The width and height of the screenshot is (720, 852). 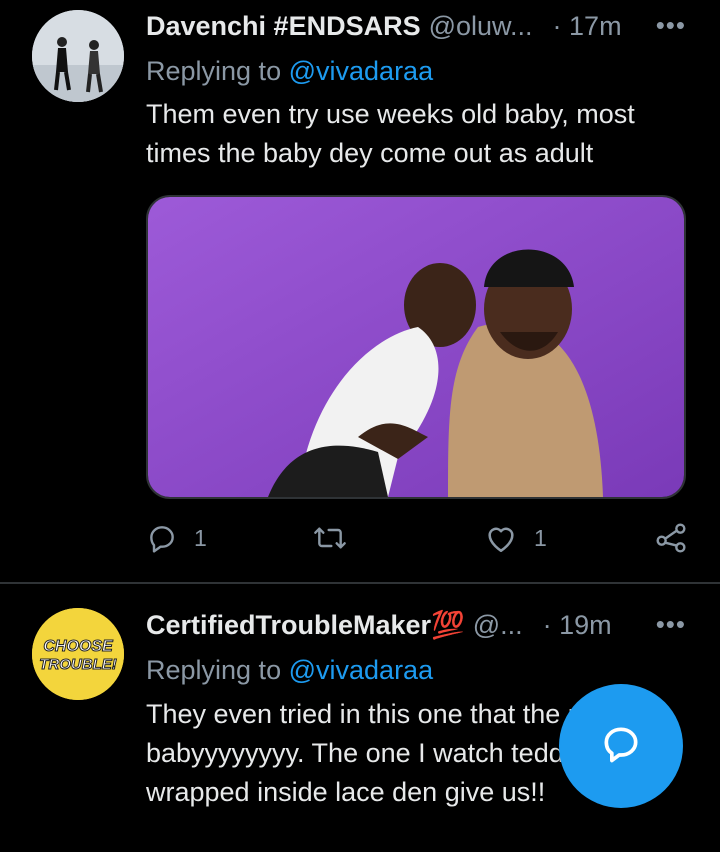 What do you see at coordinates (577, 625) in the screenshot?
I see `timestamp: · 19m` at bounding box center [577, 625].